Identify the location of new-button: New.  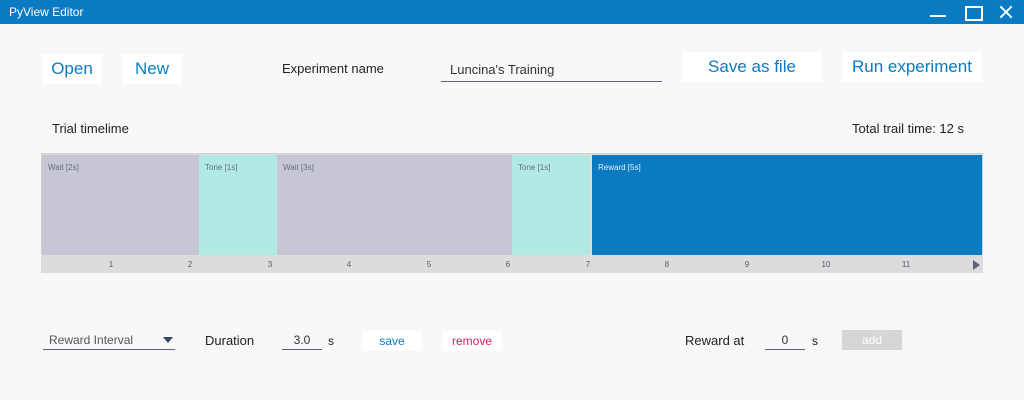
(152, 69).